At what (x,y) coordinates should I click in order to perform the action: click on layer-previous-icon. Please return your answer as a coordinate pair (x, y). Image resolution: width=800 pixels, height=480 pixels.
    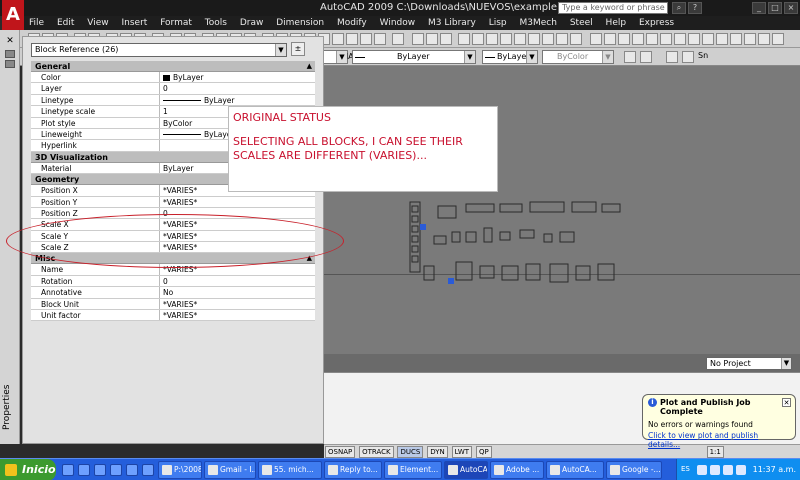
    Looking at the image, I should click on (646, 57).